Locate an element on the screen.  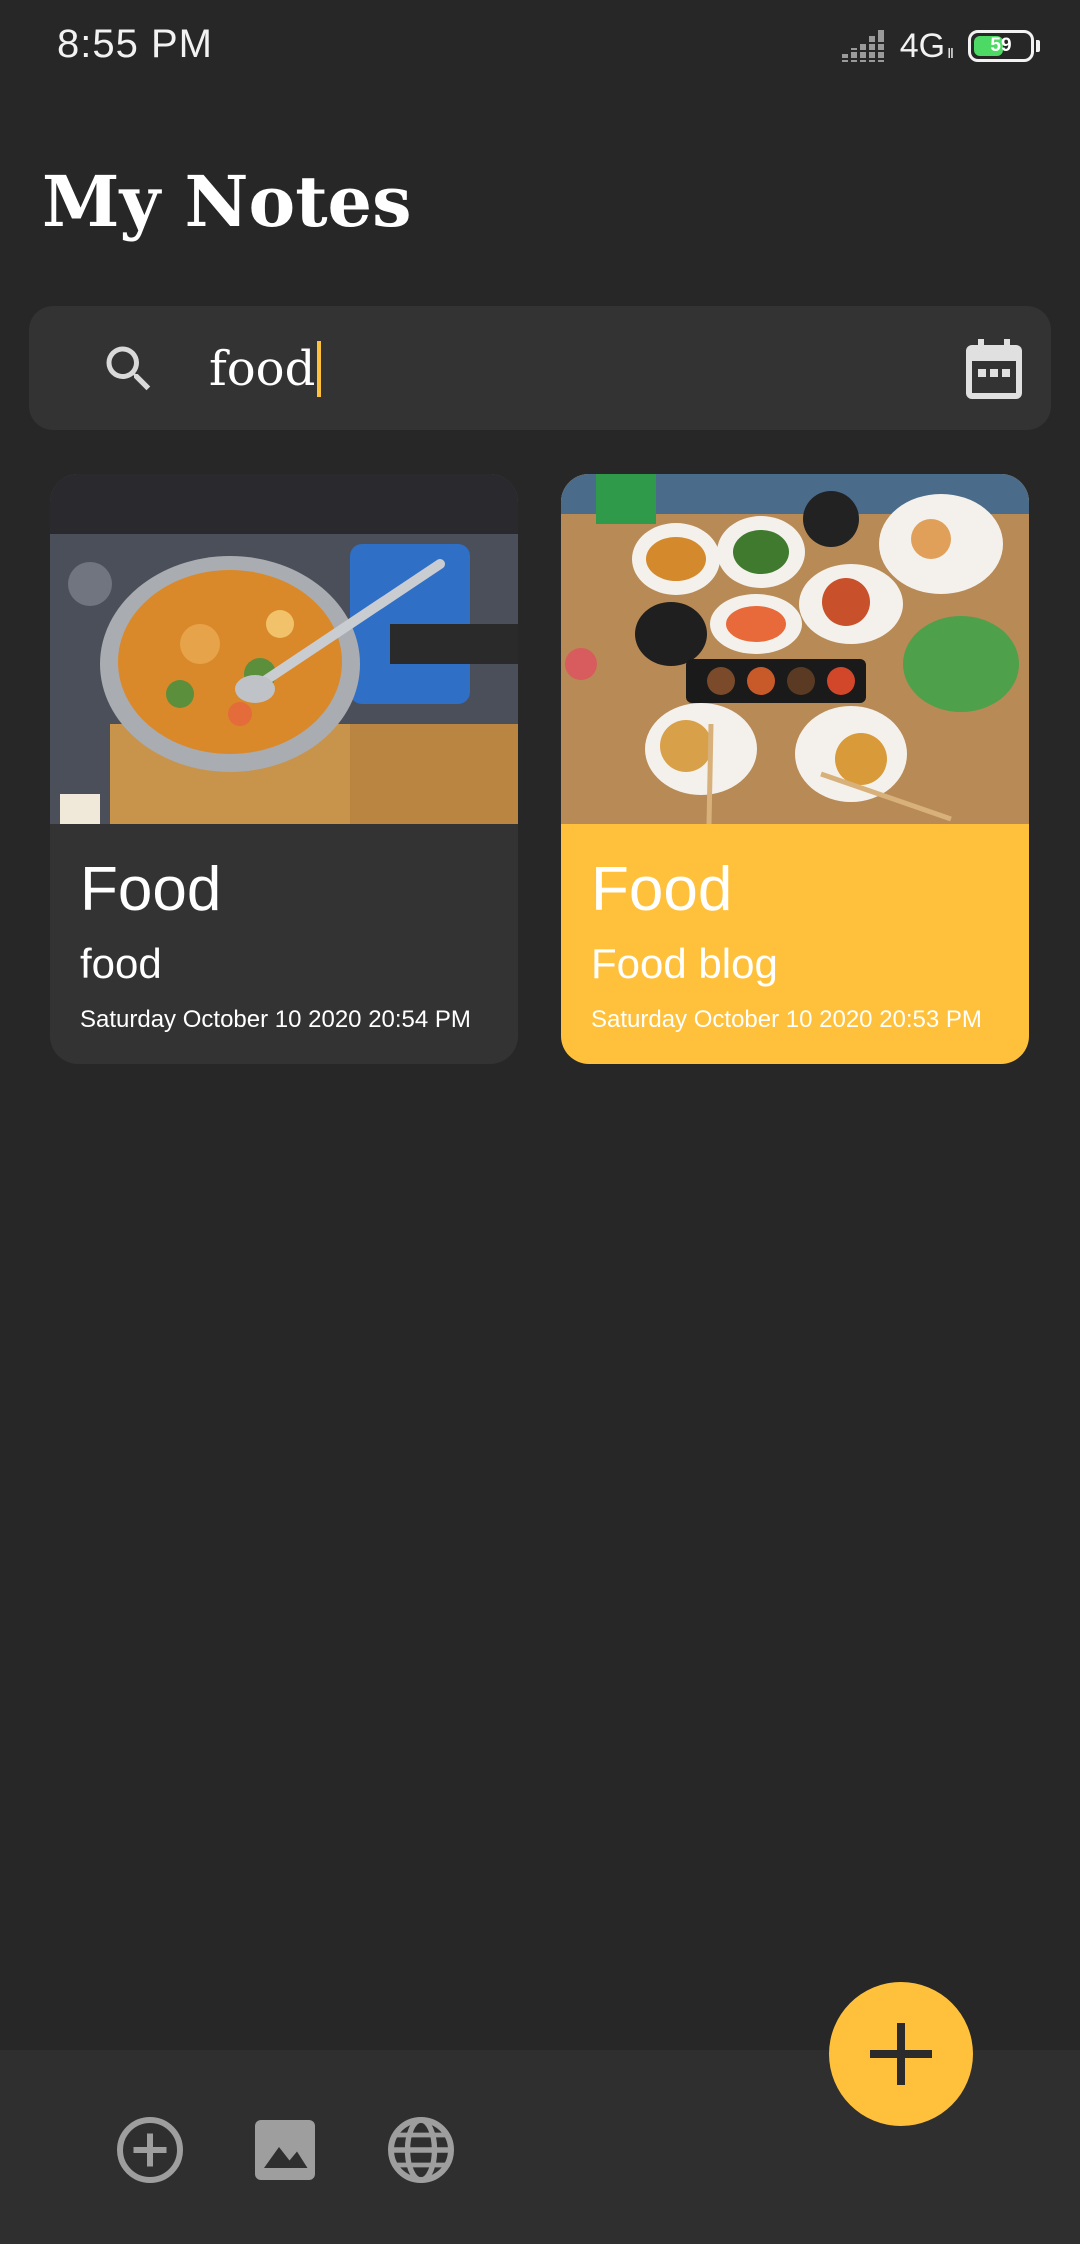
calendar-icon is located at coordinates (994, 370).